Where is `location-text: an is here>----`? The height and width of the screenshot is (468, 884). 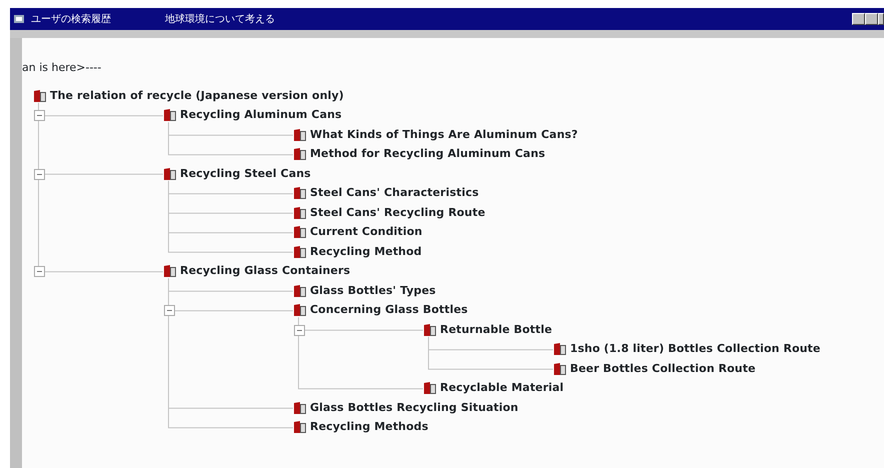
location-text: an is here>---- is located at coordinates (62, 68).